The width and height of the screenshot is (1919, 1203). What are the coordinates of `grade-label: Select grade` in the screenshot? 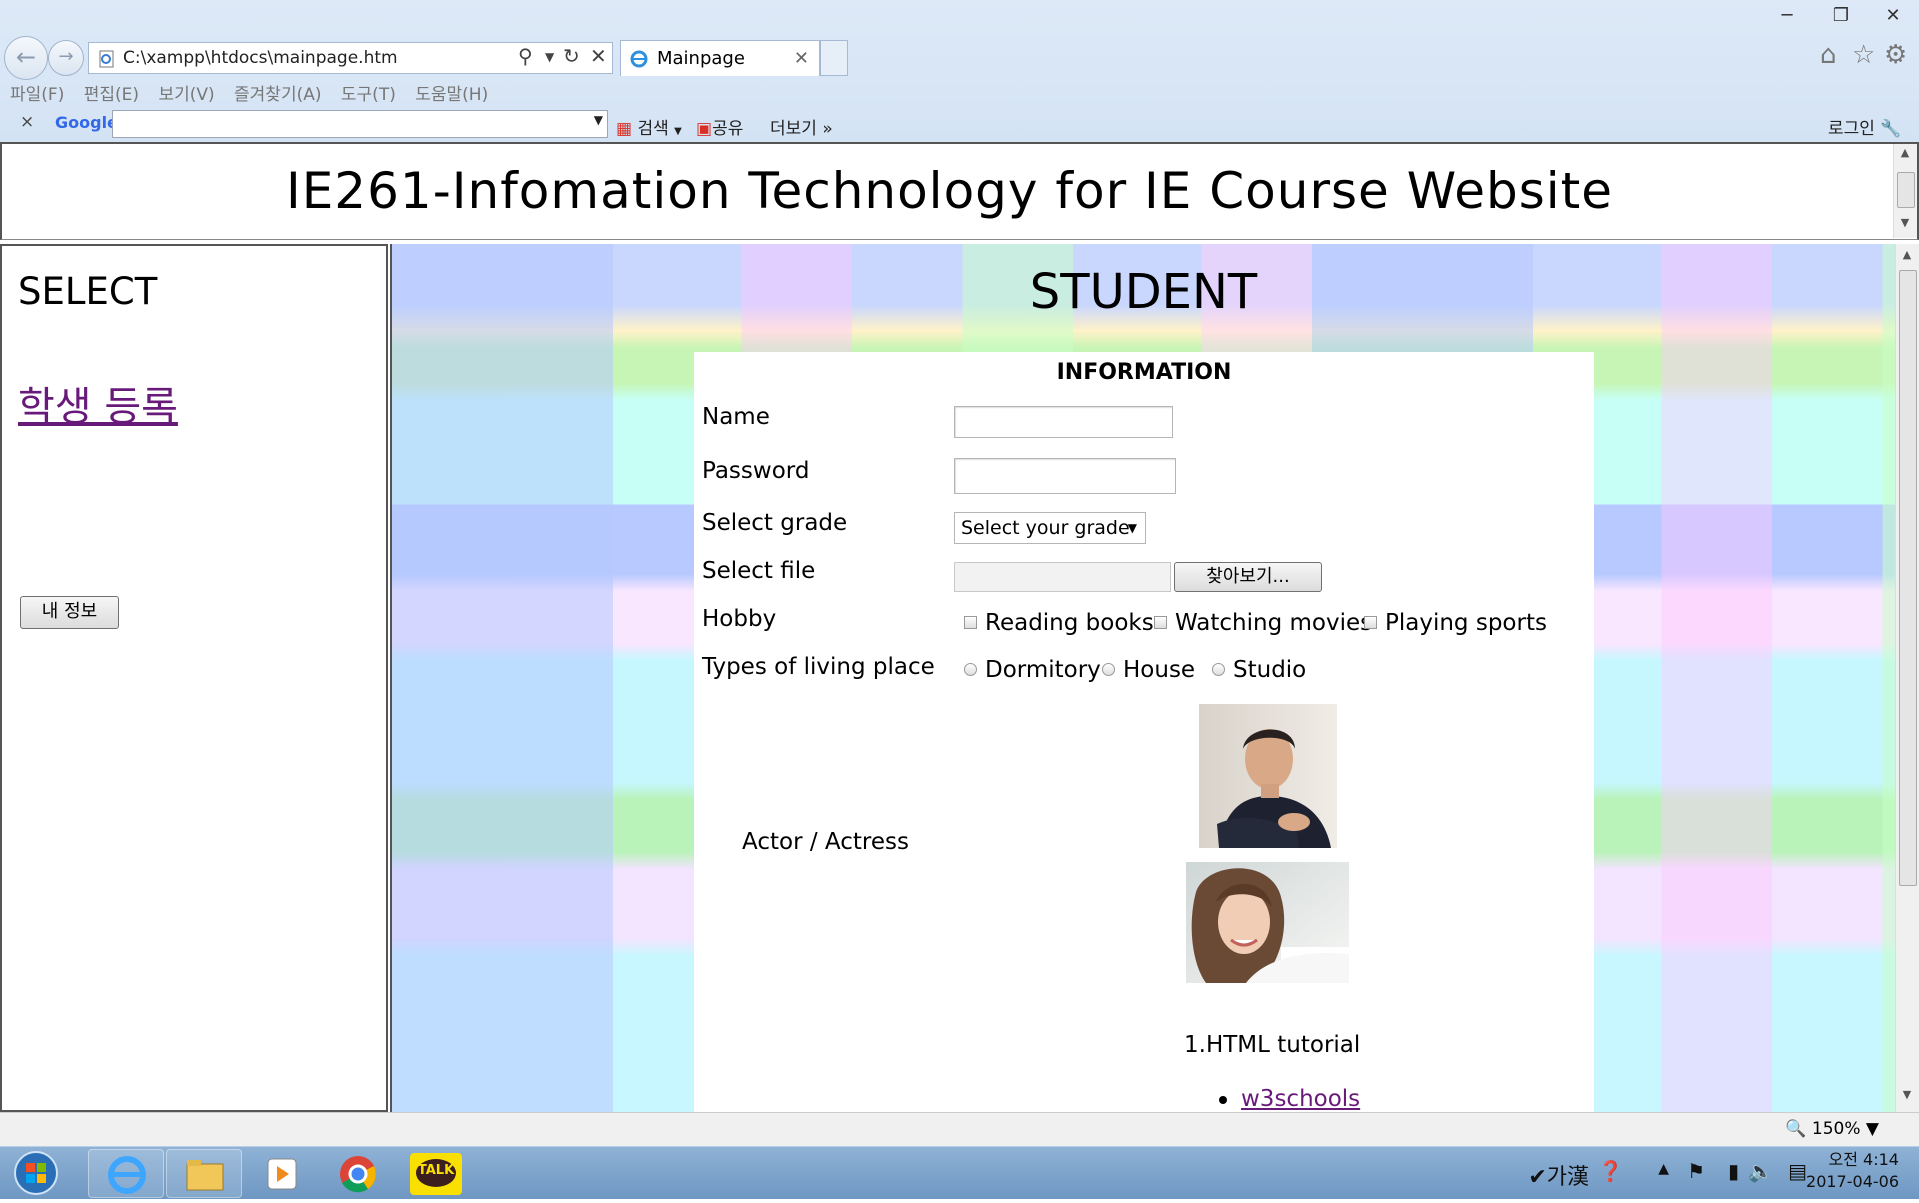 It's located at (775, 523).